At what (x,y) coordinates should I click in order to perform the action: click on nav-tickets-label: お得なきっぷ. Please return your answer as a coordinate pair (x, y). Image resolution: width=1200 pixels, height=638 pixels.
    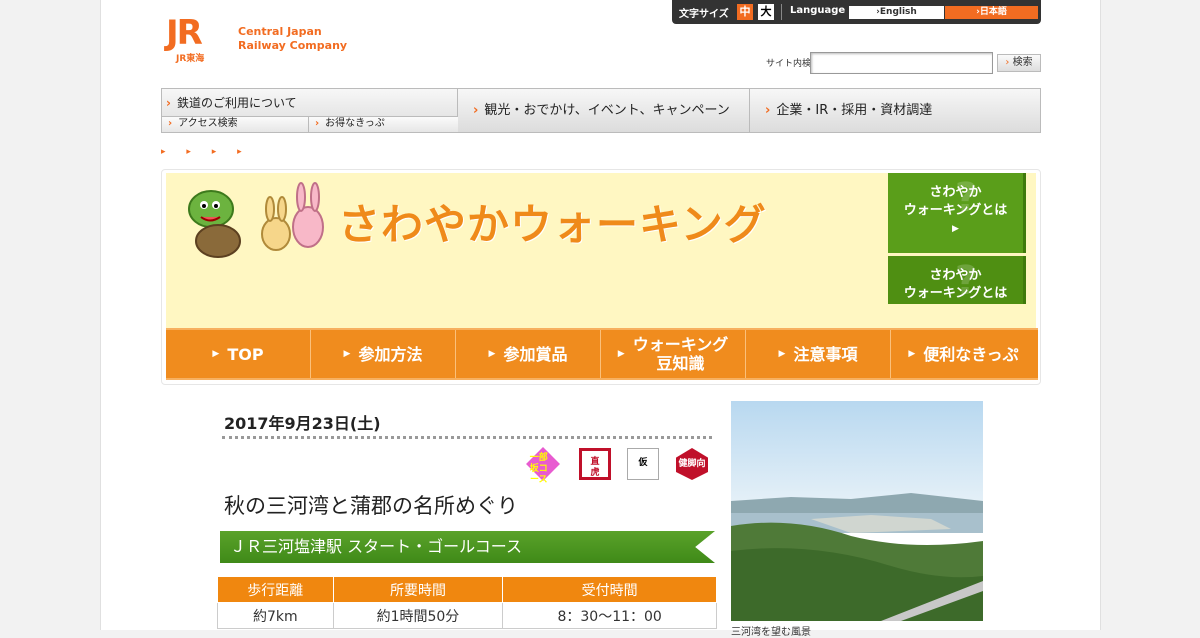
    Looking at the image, I should click on (355, 123).